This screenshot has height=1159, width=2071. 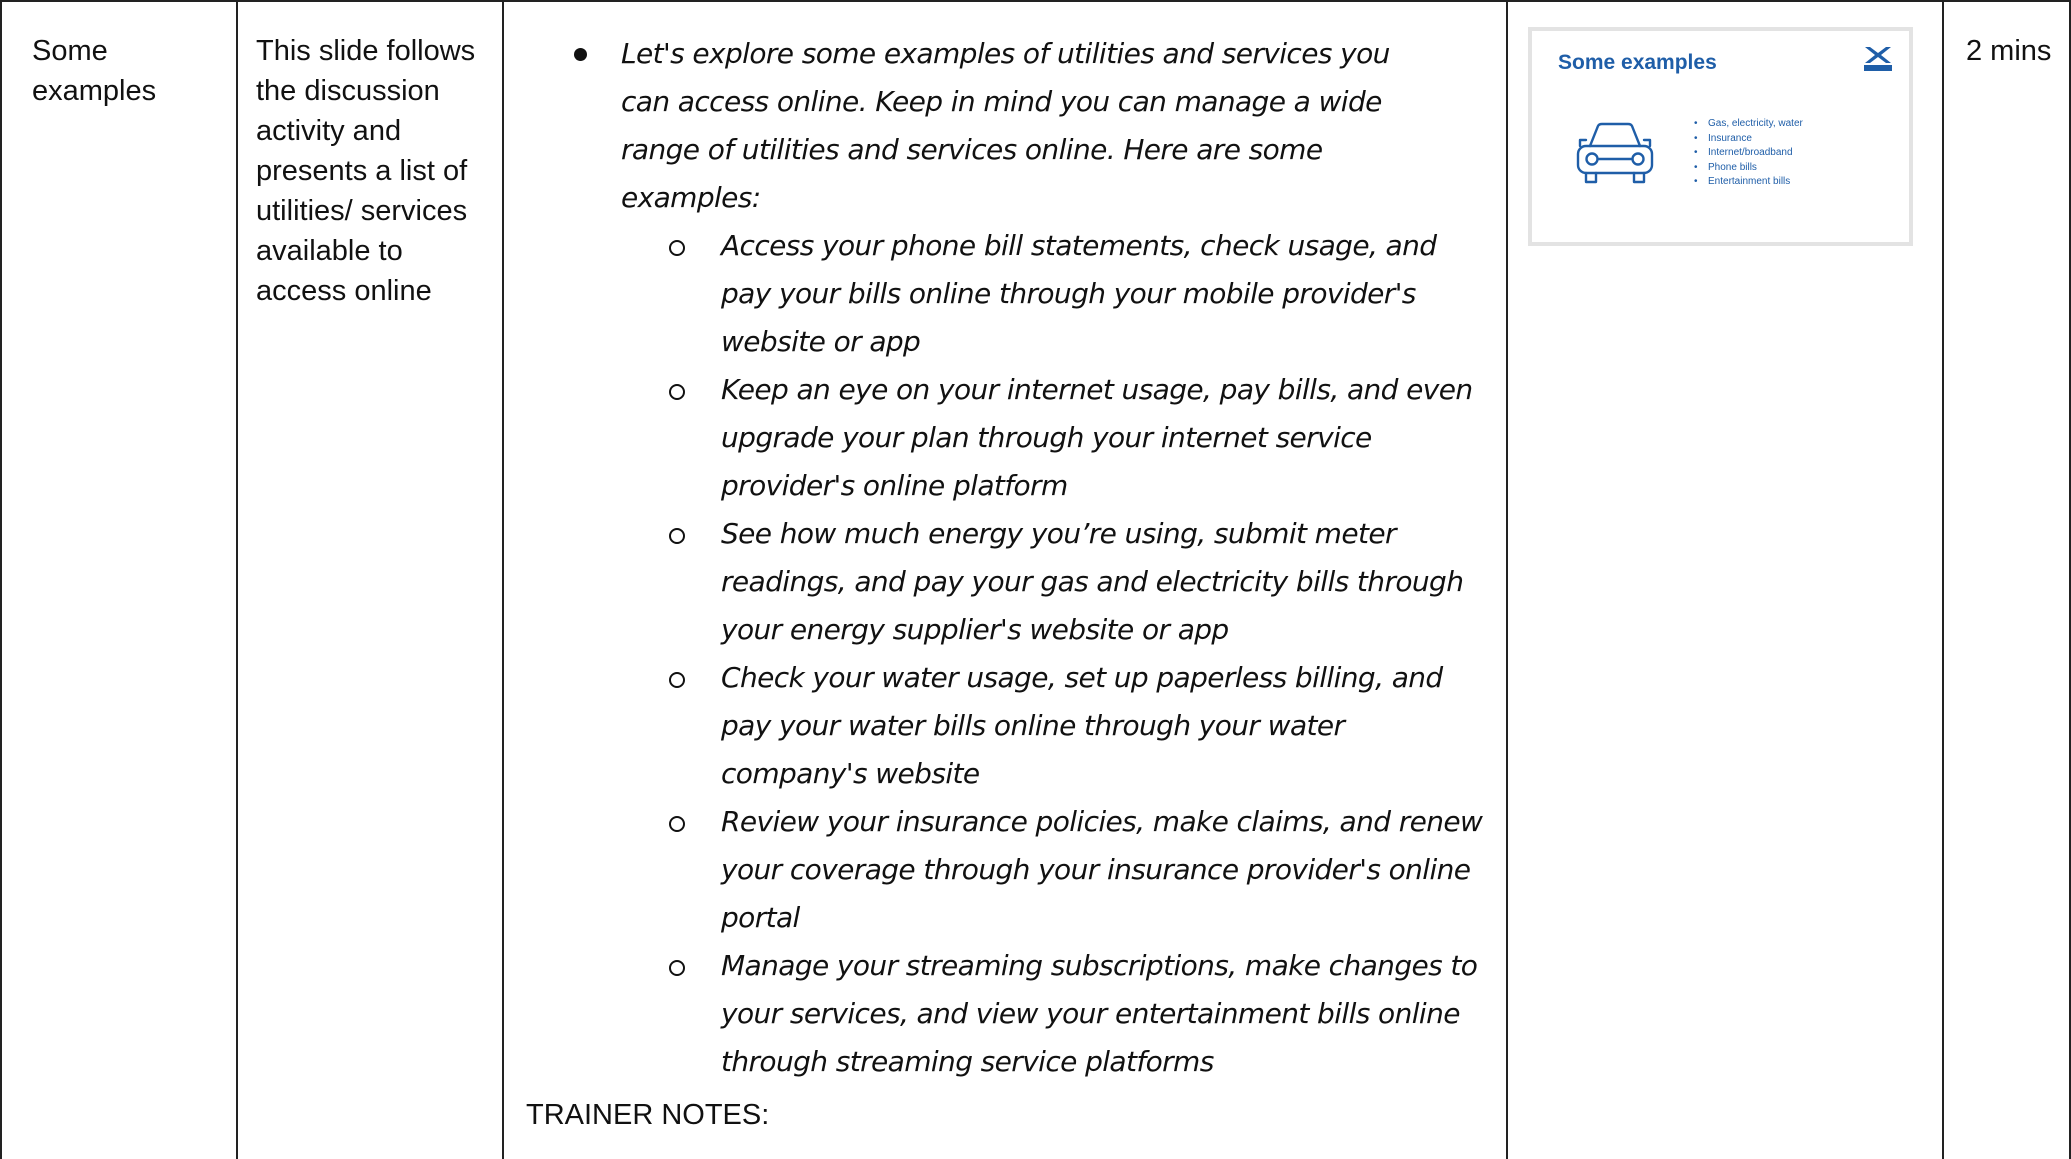 I want to click on bullet-icon, so click(x=580, y=54).